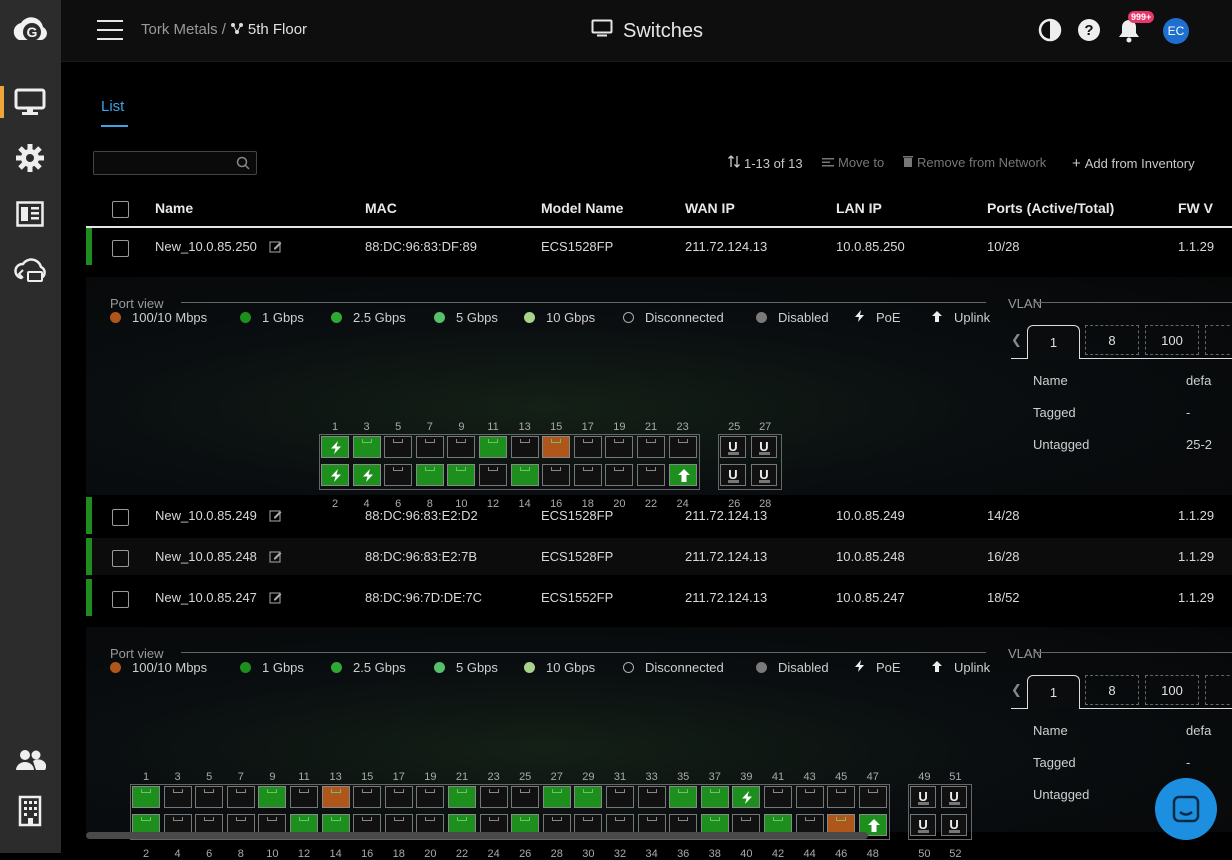 The width and height of the screenshot is (1232, 860). Describe the element at coordinates (853, 162) in the screenshot. I see `move-to-button: Move to` at that location.